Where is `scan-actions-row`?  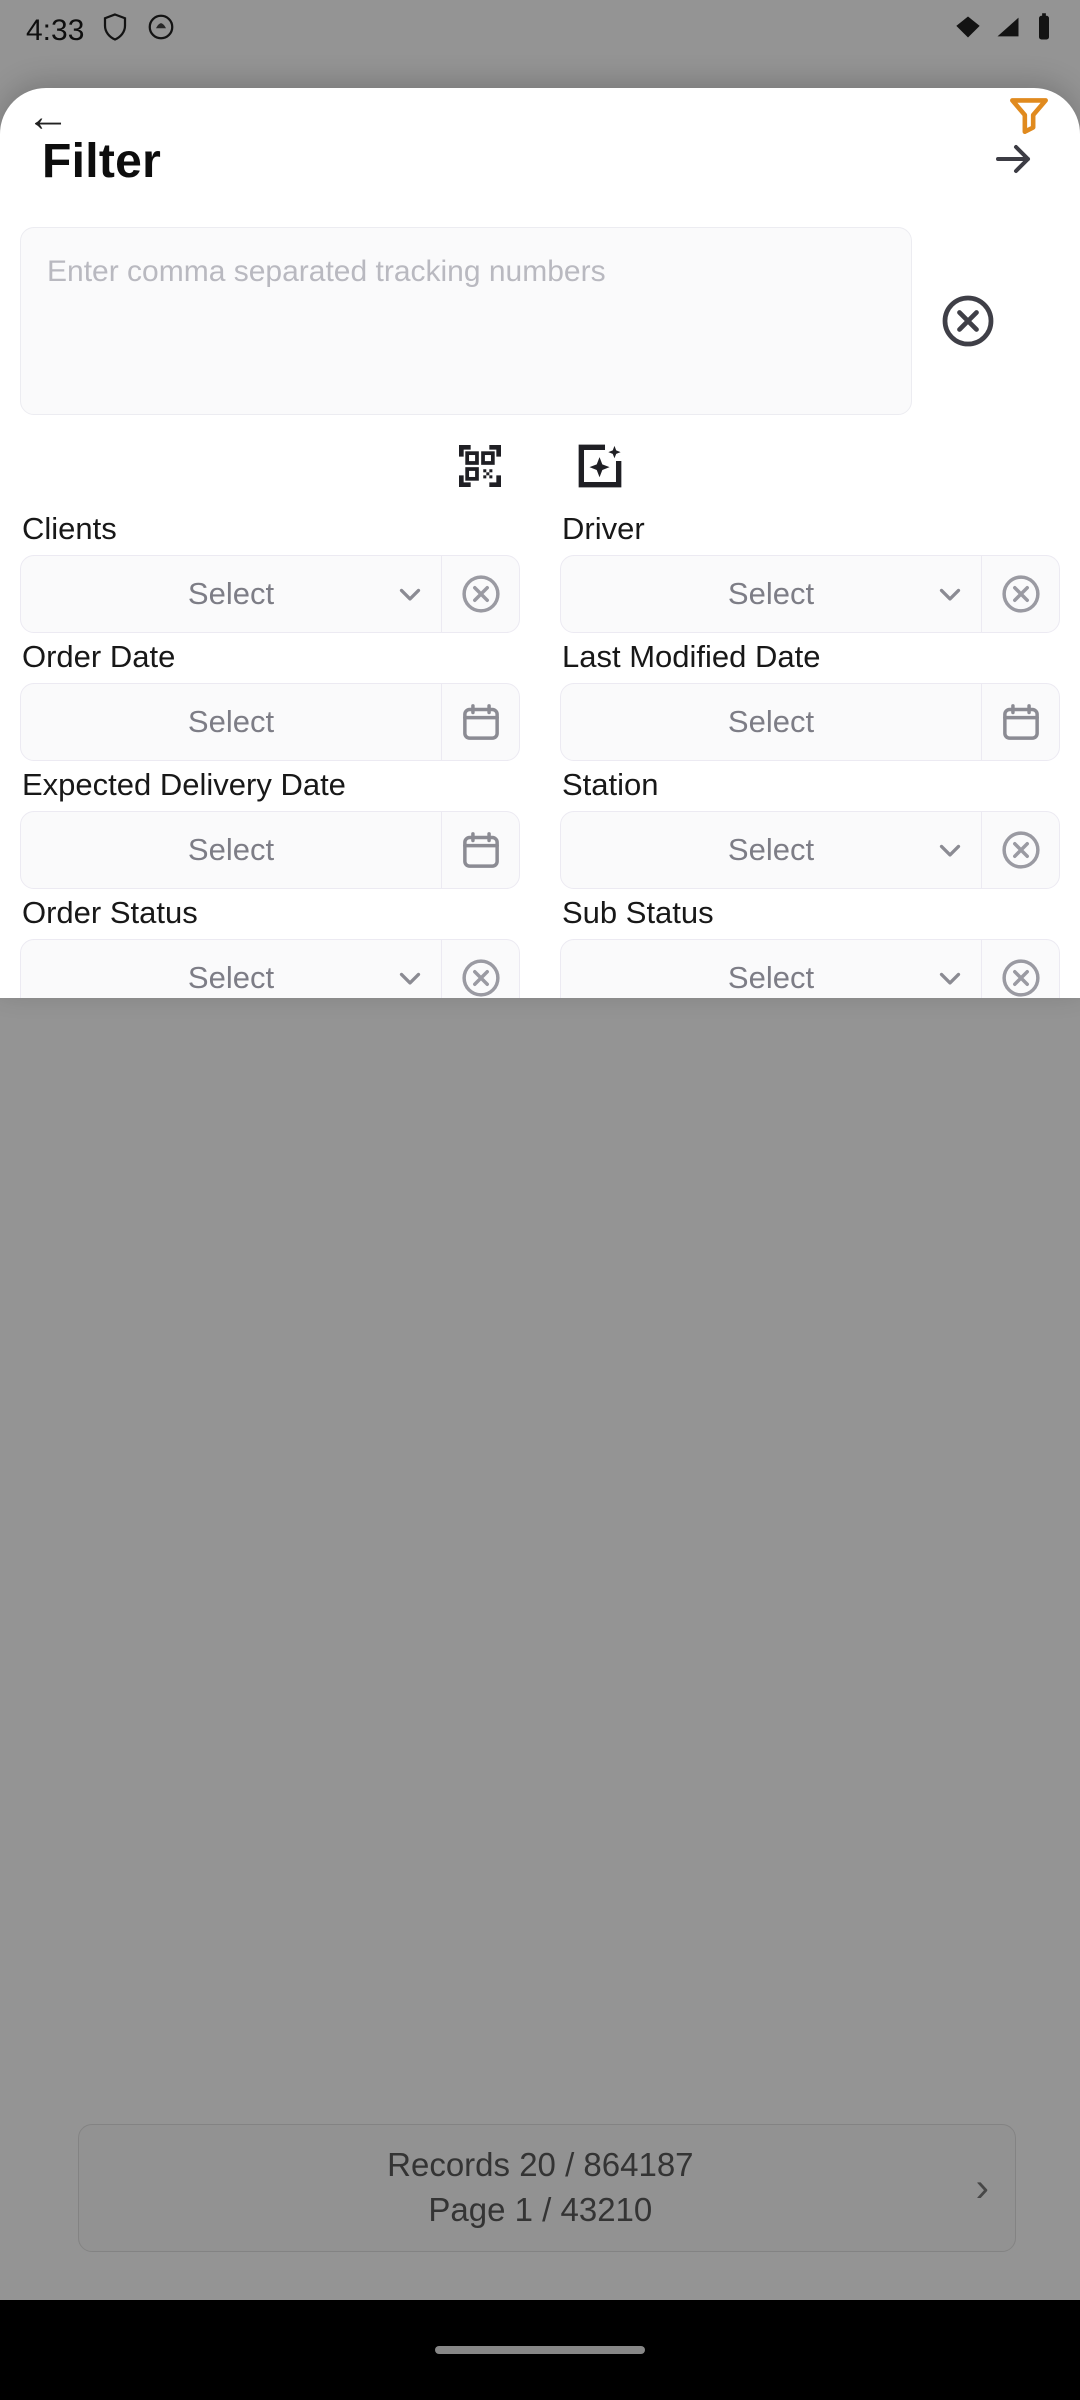
scan-actions-row is located at coordinates (540, 460).